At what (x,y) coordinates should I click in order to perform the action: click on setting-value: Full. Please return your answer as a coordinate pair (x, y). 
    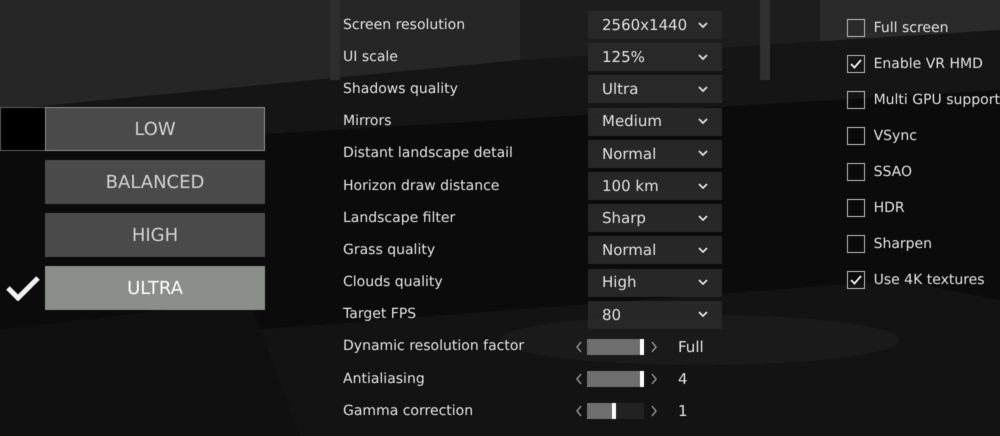
    Looking at the image, I should click on (691, 347).